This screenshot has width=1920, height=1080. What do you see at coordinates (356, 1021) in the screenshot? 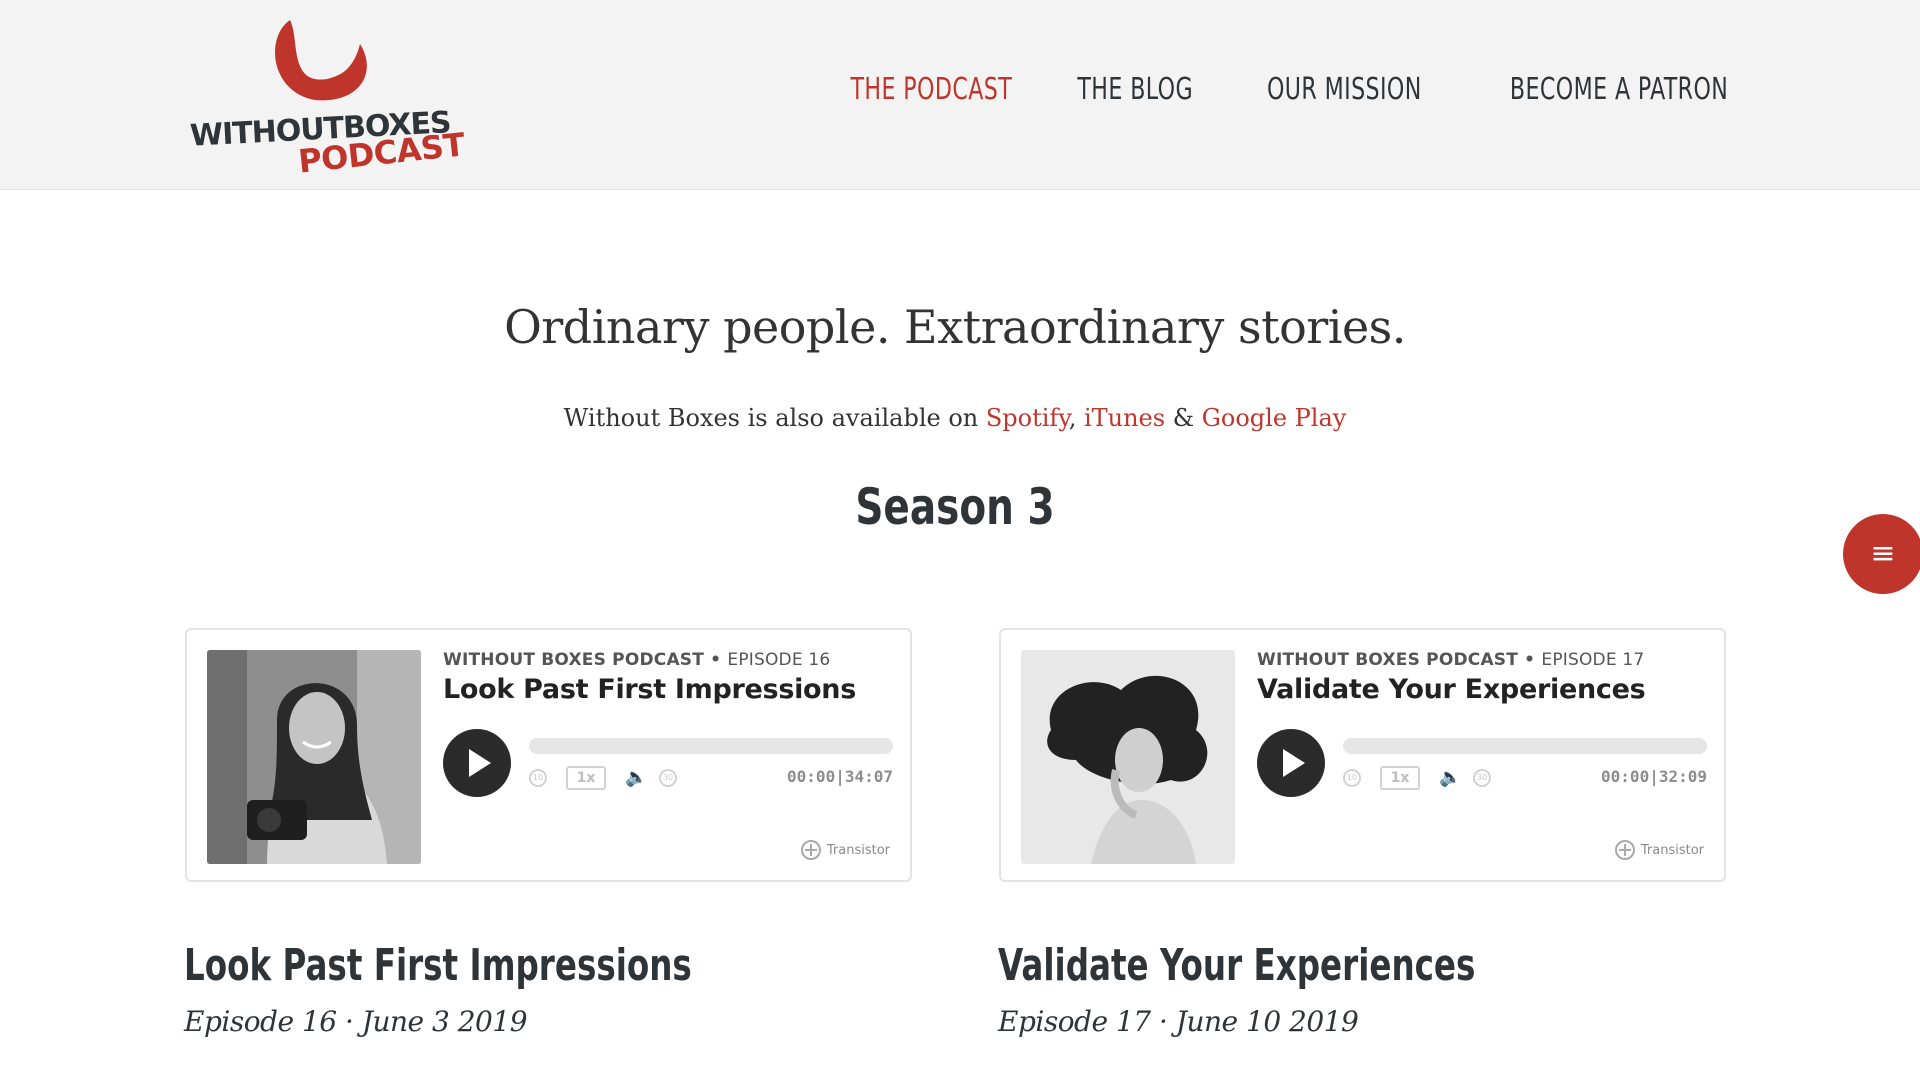
I see `episode-date: Episode 16 · June 3 2019` at bounding box center [356, 1021].